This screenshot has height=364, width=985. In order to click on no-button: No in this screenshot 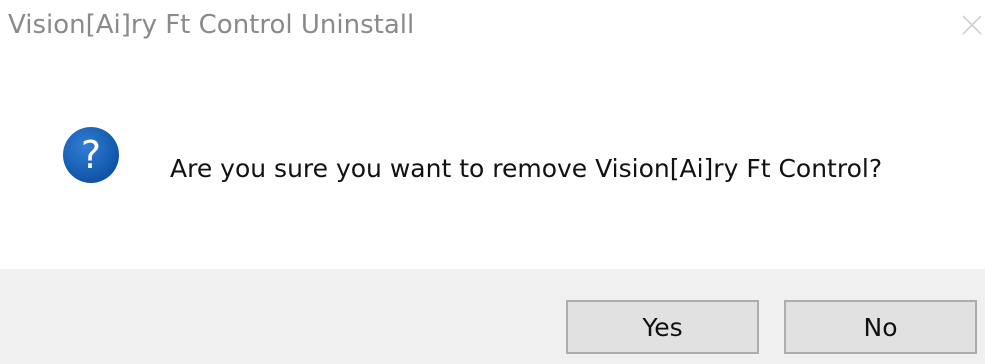, I will do `click(880, 327)`.